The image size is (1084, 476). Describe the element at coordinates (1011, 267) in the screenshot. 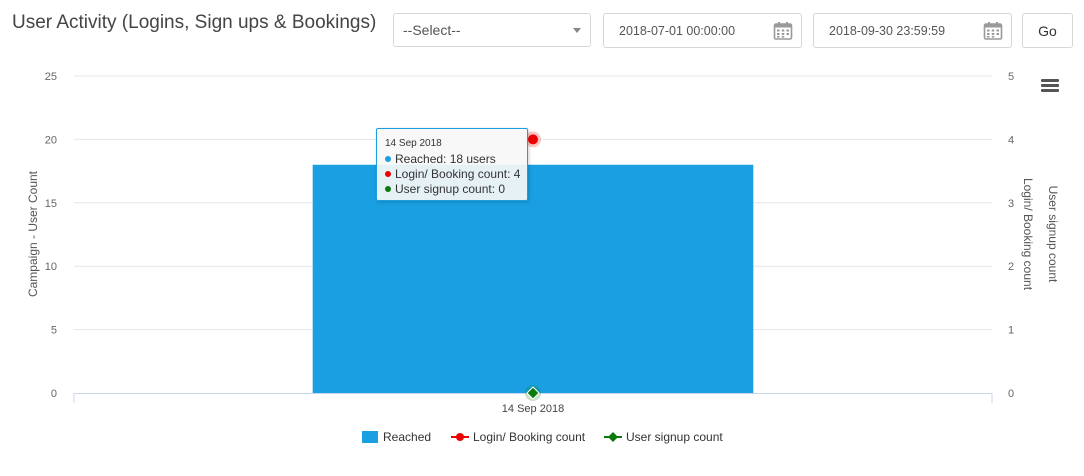

I see `y2-tick-label: 2` at that location.